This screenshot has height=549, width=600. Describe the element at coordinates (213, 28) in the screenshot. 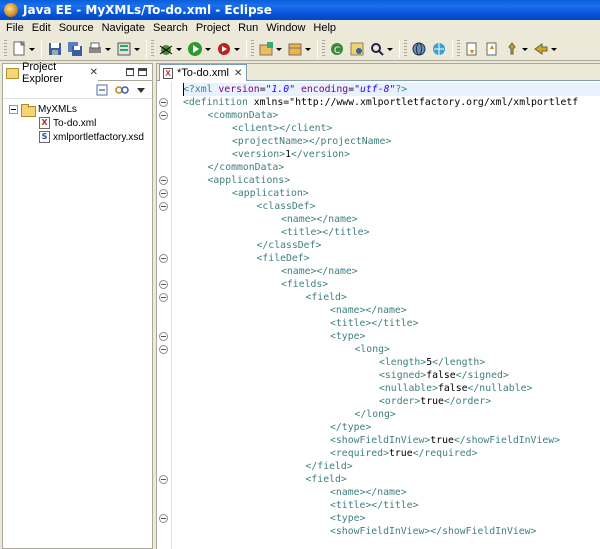

I see `menu-project: Project` at that location.